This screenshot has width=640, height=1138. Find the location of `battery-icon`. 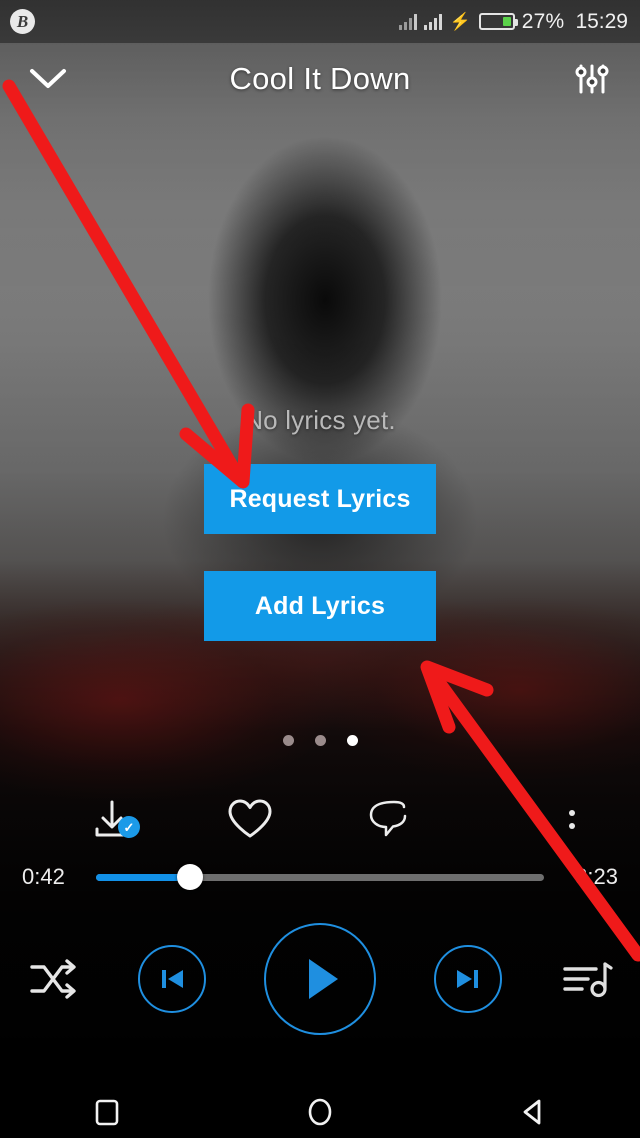

battery-icon is located at coordinates (498, 21).